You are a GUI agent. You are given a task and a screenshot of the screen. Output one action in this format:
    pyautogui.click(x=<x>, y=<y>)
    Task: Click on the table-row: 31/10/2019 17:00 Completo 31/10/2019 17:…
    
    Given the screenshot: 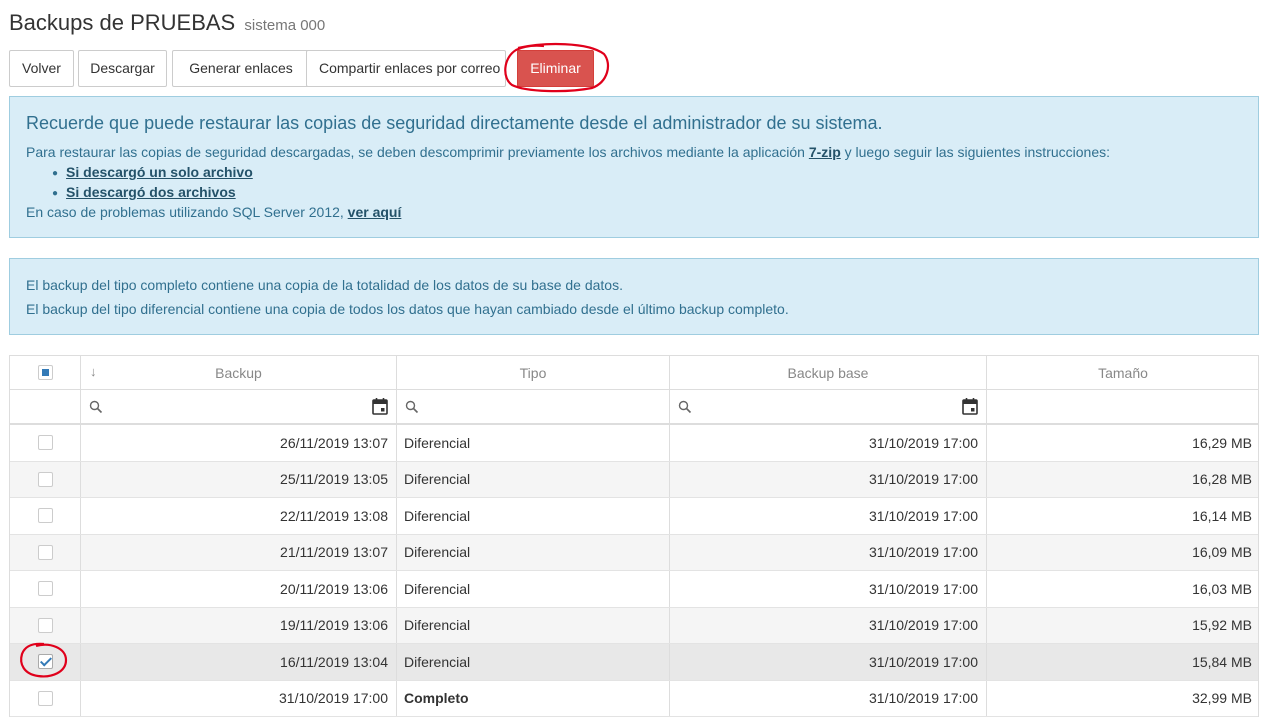 What is the action you would take?
    pyautogui.click(x=634, y=698)
    